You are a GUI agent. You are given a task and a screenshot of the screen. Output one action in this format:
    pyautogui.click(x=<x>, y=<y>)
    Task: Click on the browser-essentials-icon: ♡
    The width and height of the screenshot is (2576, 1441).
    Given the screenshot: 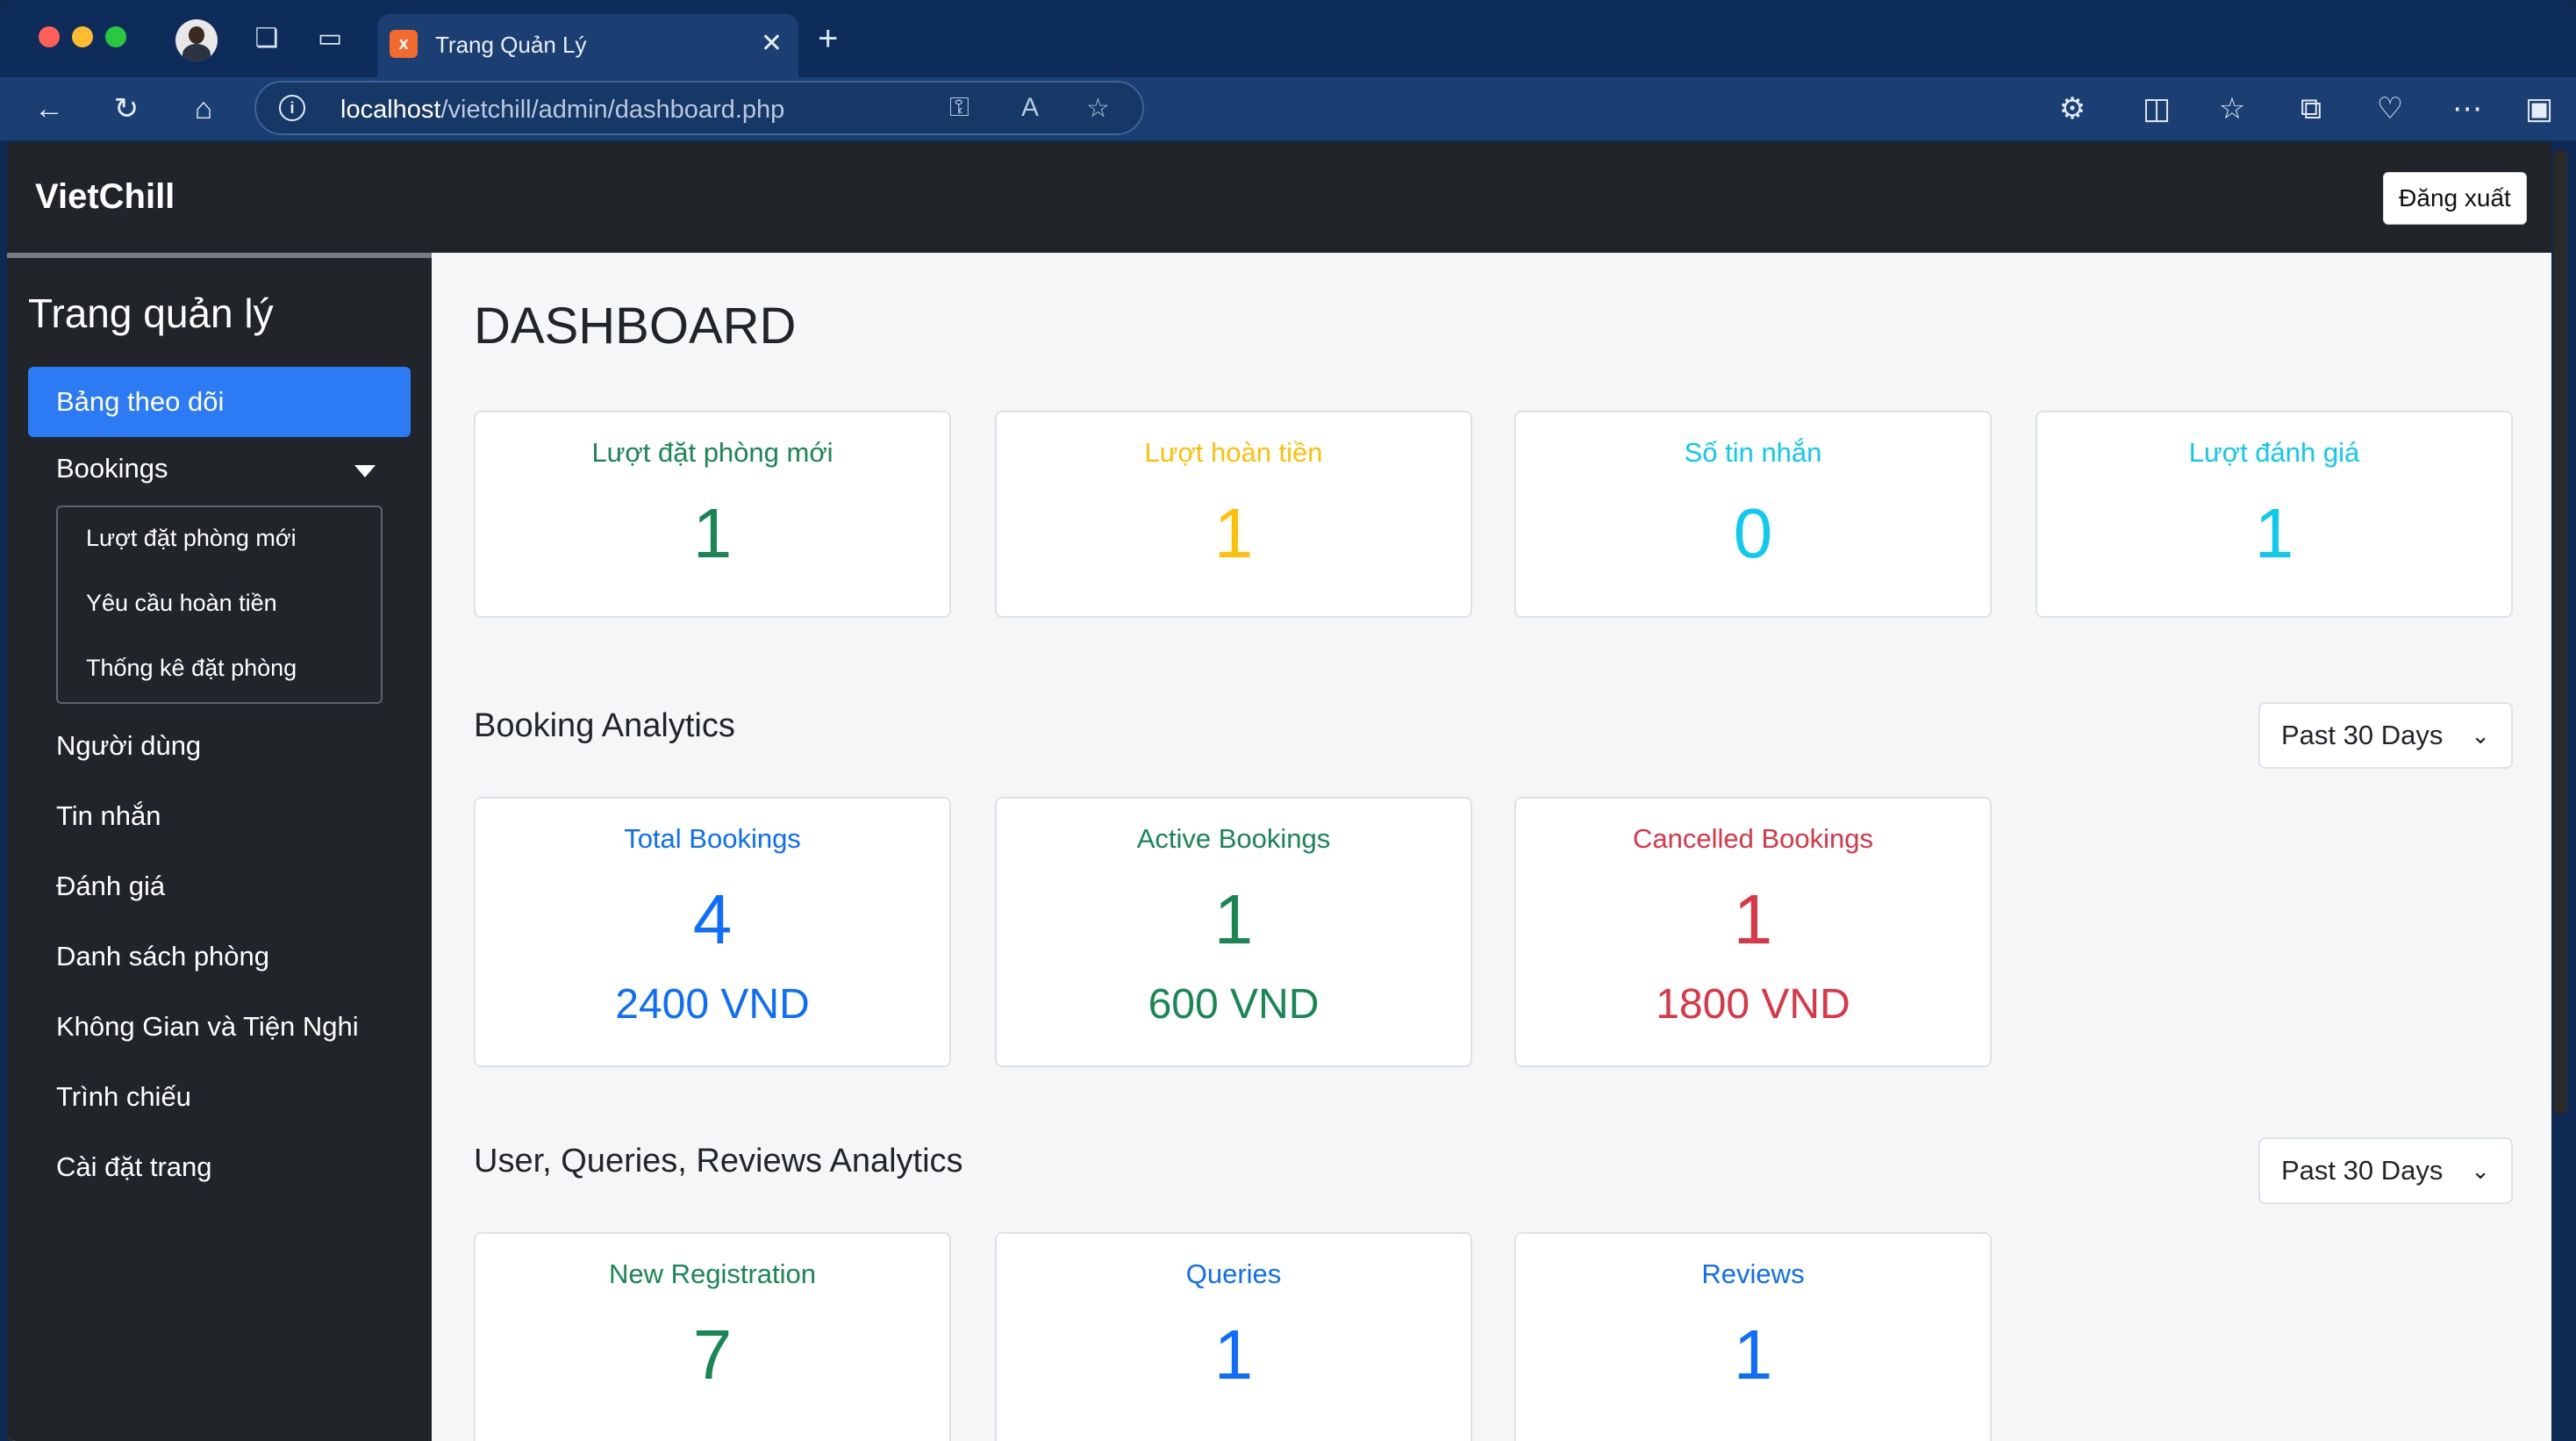 What is the action you would take?
    pyautogui.click(x=2390, y=109)
    